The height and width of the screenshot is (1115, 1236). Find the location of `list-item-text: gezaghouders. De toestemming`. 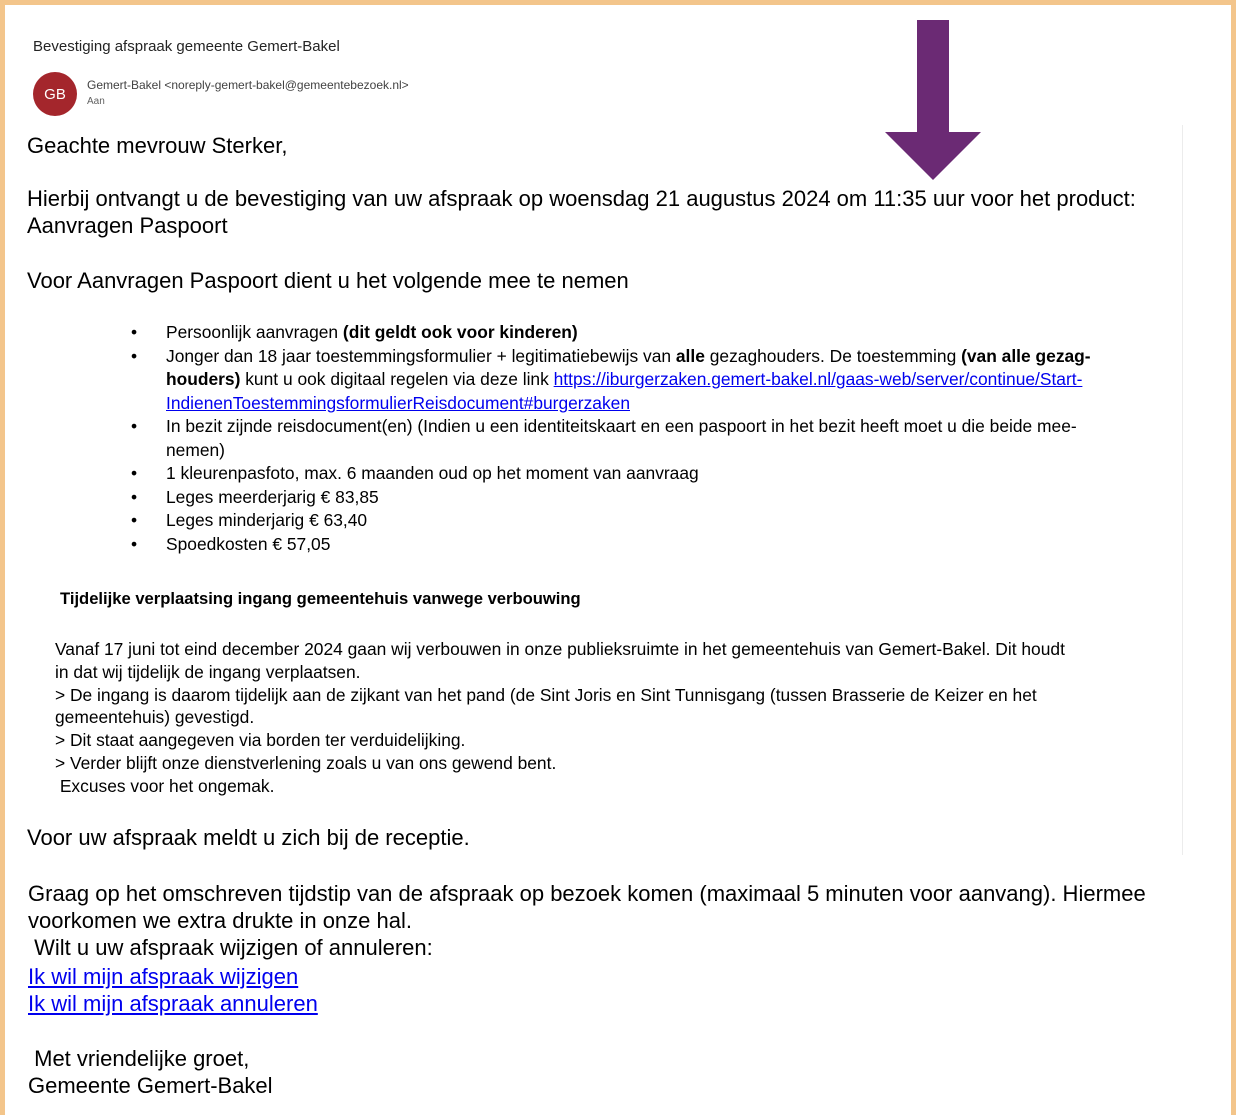

list-item-text: gezaghouders. De toestemming is located at coordinates (833, 355).